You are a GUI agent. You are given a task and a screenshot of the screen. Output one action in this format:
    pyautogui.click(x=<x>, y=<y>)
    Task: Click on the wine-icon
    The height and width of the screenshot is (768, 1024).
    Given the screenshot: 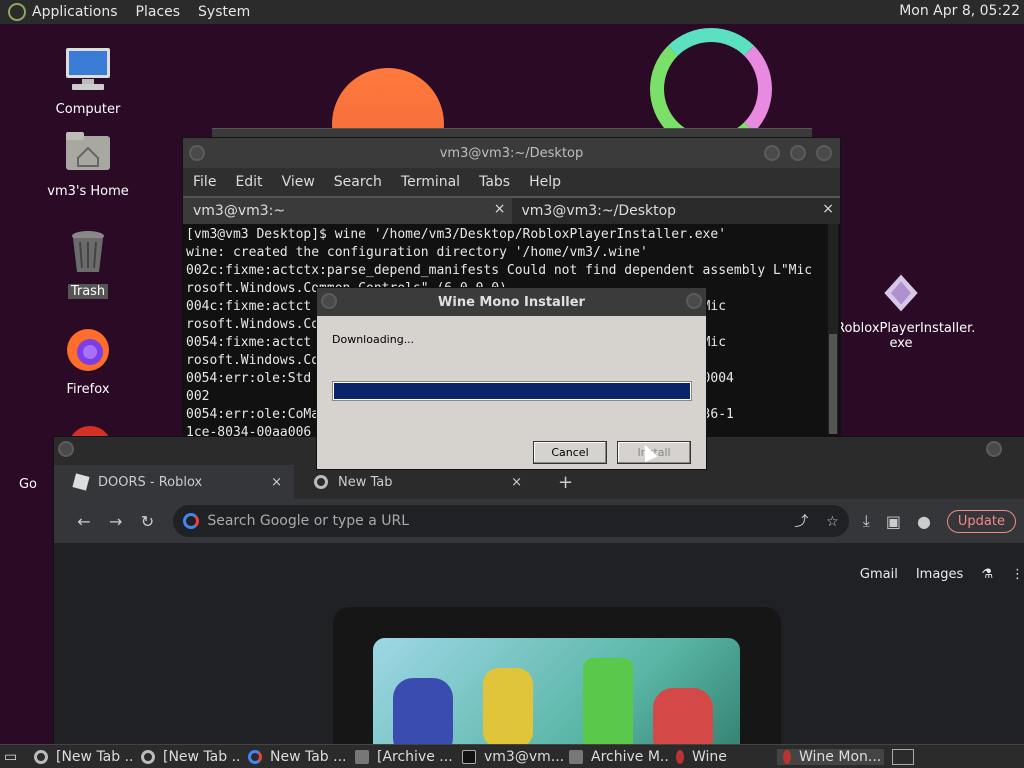 What is the action you would take?
    pyautogui.click(x=680, y=756)
    